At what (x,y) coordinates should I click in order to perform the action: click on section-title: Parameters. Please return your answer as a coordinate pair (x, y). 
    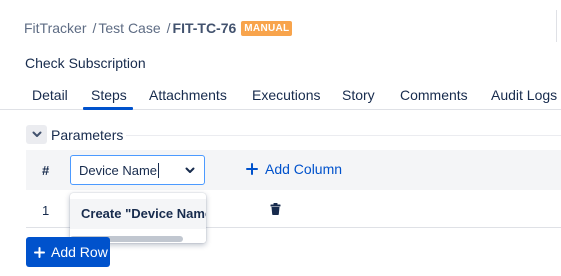
    Looking at the image, I should click on (87, 135).